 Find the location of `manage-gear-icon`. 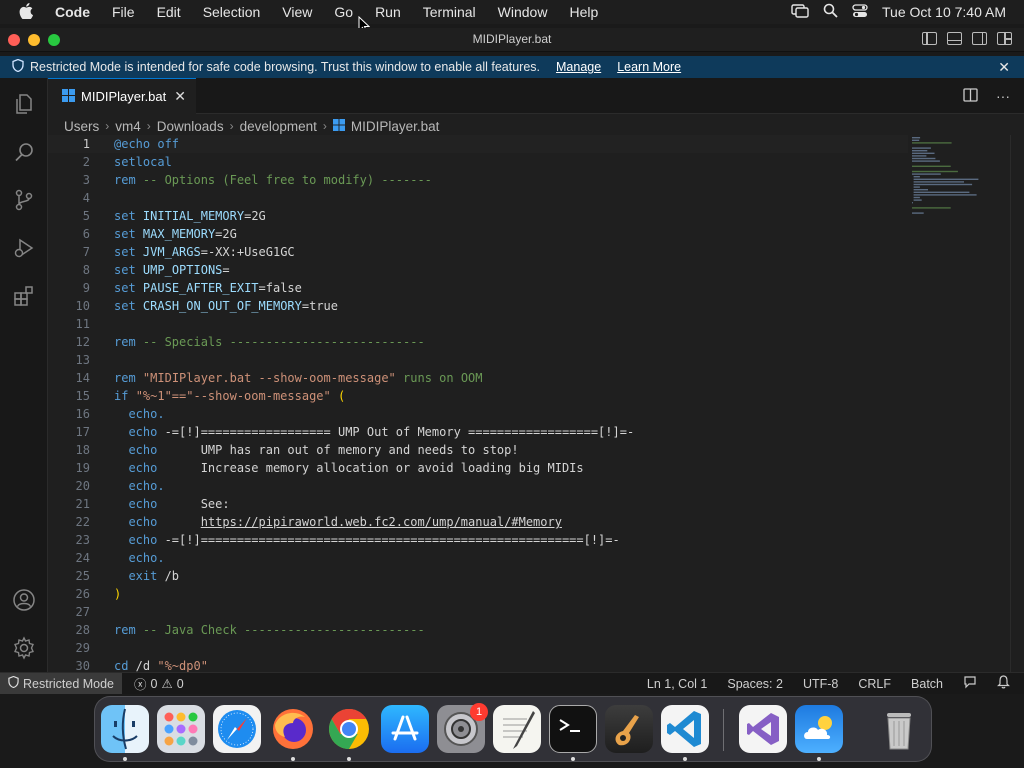

manage-gear-icon is located at coordinates (24, 648).